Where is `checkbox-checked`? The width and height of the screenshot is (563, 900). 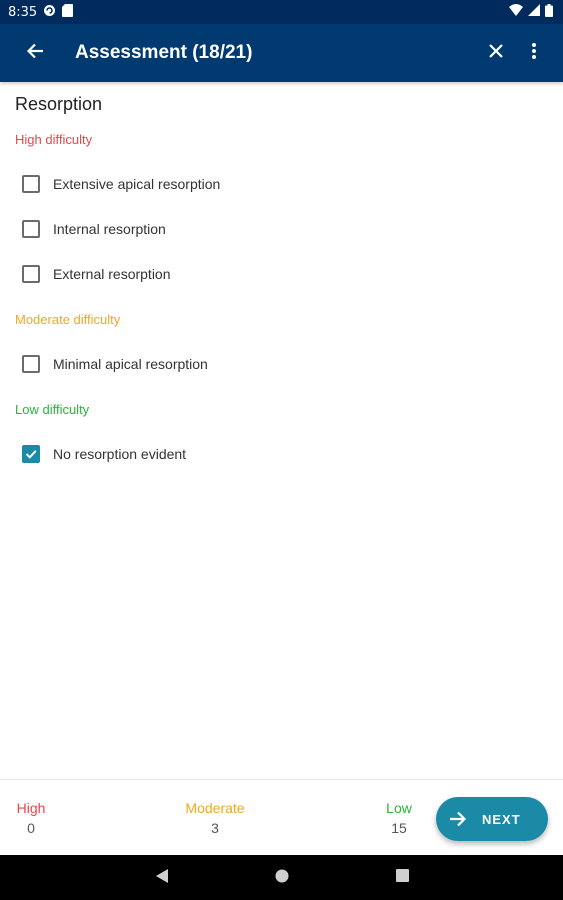 checkbox-checked is located at coordinates (31, 454).